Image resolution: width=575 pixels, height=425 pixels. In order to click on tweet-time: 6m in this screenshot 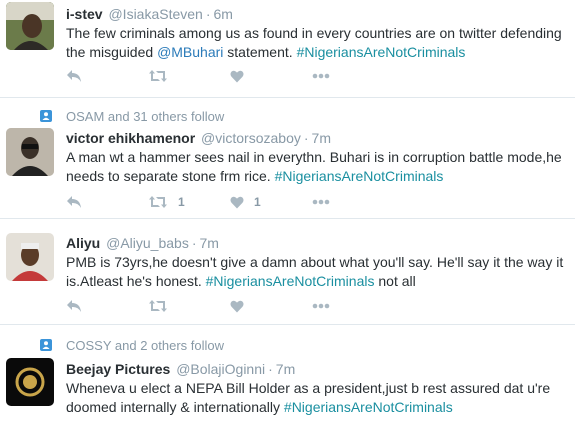, I will do `click(223, 14)`.